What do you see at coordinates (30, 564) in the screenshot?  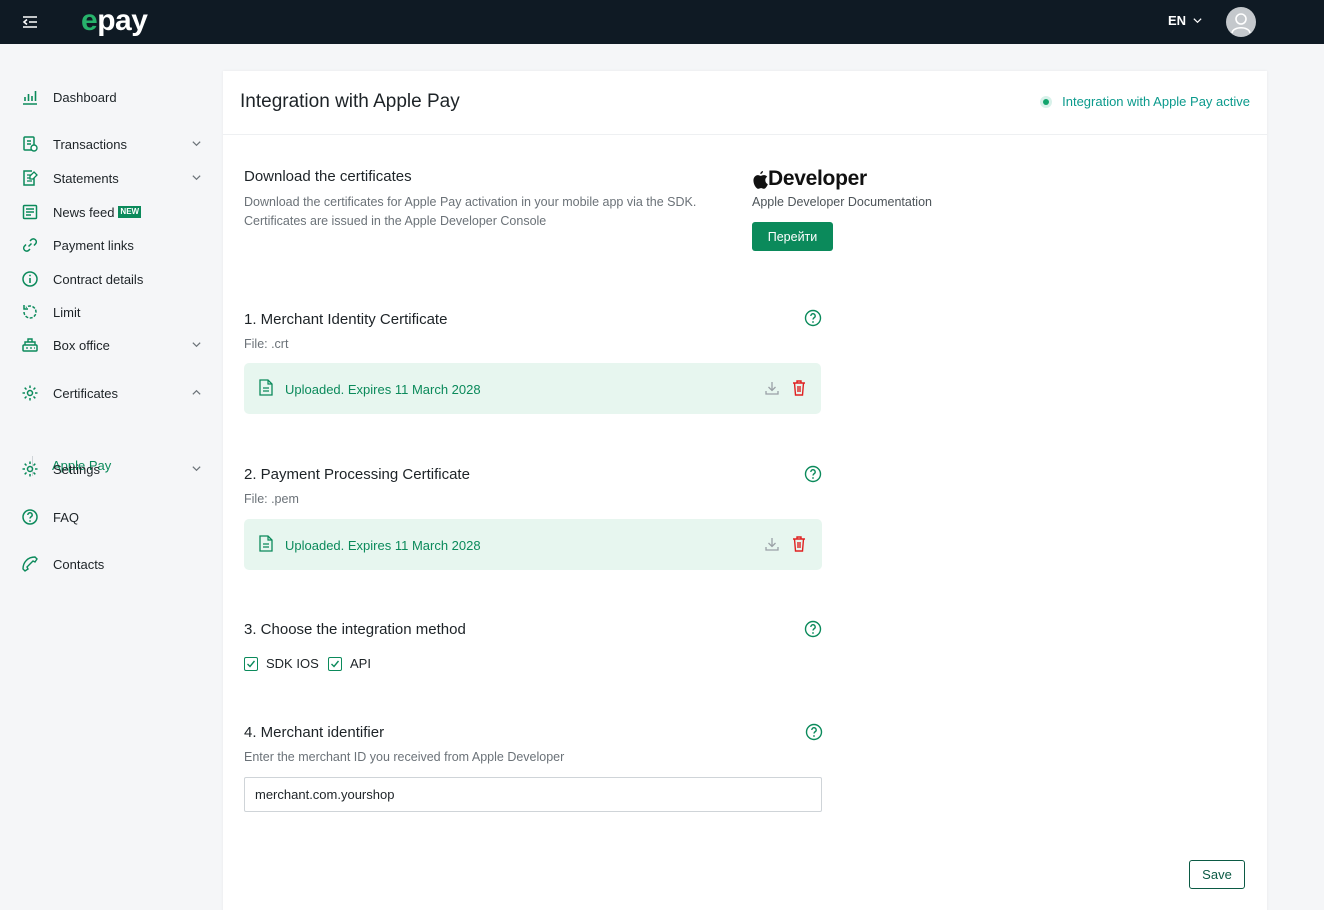 I see `phone-icon` at bounding box center [30, 564].